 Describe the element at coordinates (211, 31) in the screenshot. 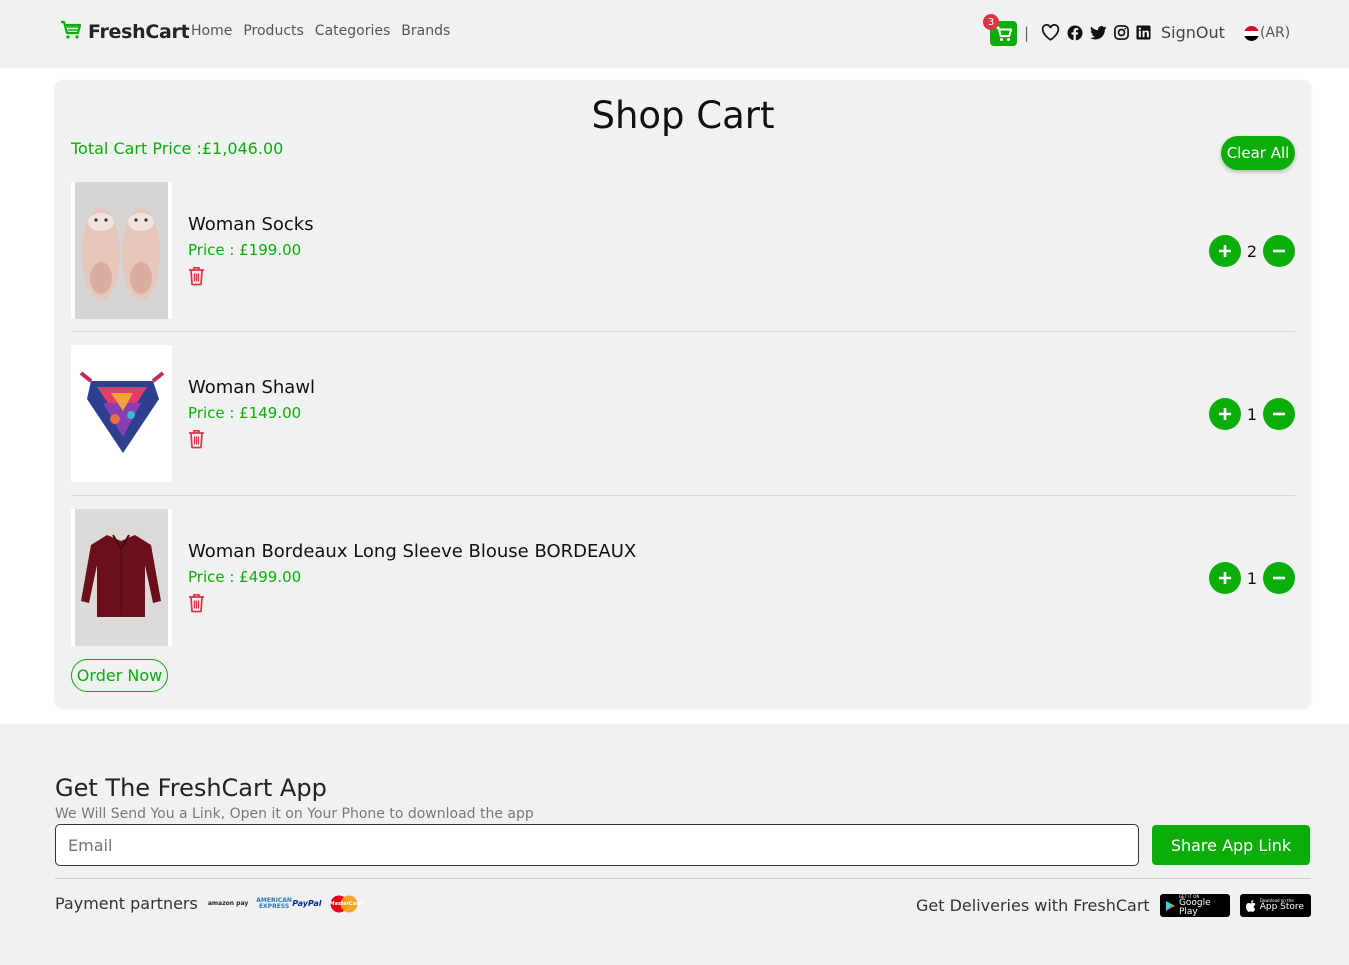

I see `nav-link-home: Home` at that location.